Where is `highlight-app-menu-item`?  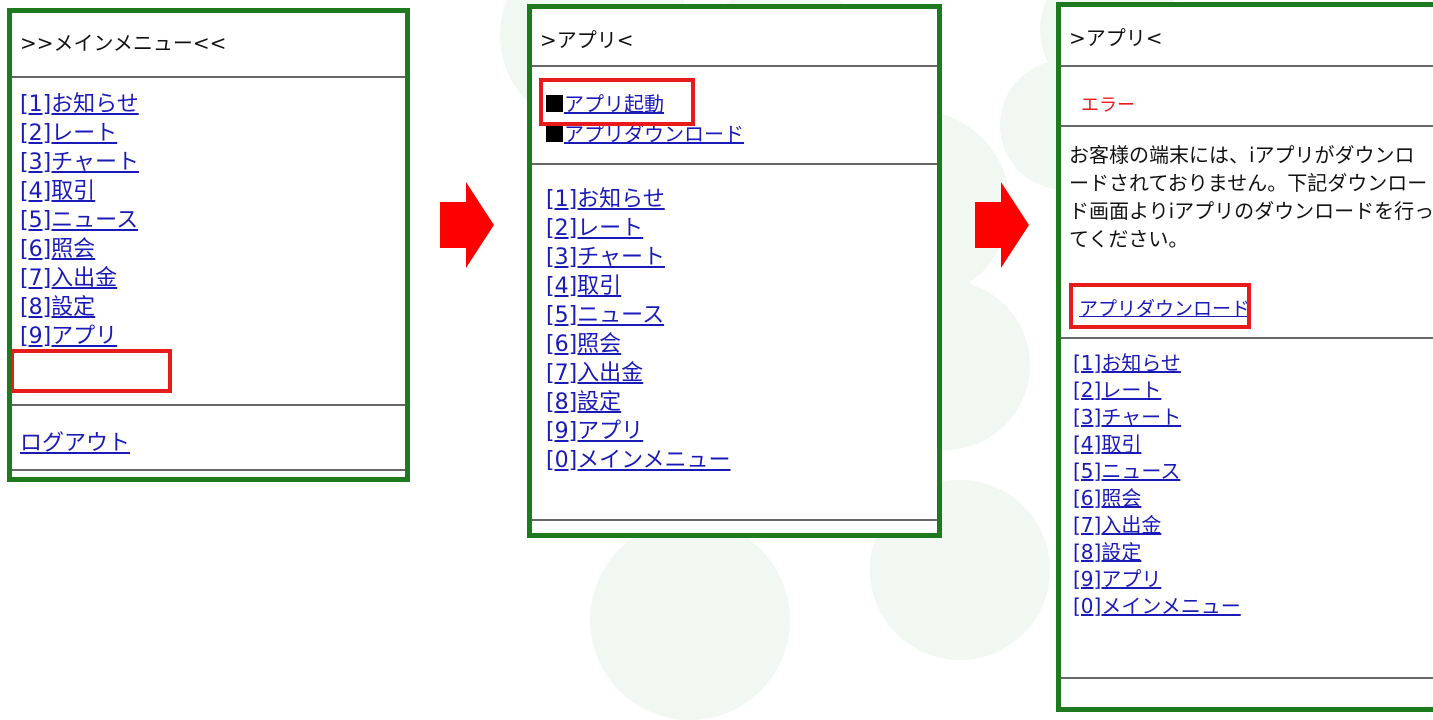 highlight-app-menu-item is located at coordinates (92, 371).